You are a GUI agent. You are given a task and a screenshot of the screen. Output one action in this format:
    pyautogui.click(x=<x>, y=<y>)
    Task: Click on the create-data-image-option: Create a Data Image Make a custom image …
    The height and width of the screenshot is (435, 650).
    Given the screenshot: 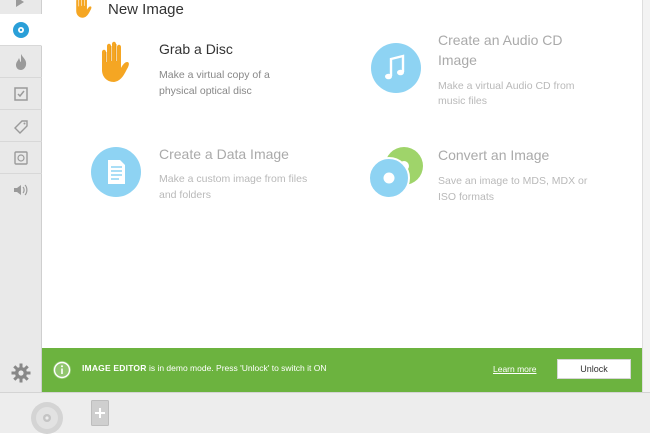 What is the action you would take?
    pyautogui.click(x=220, y=179)
    